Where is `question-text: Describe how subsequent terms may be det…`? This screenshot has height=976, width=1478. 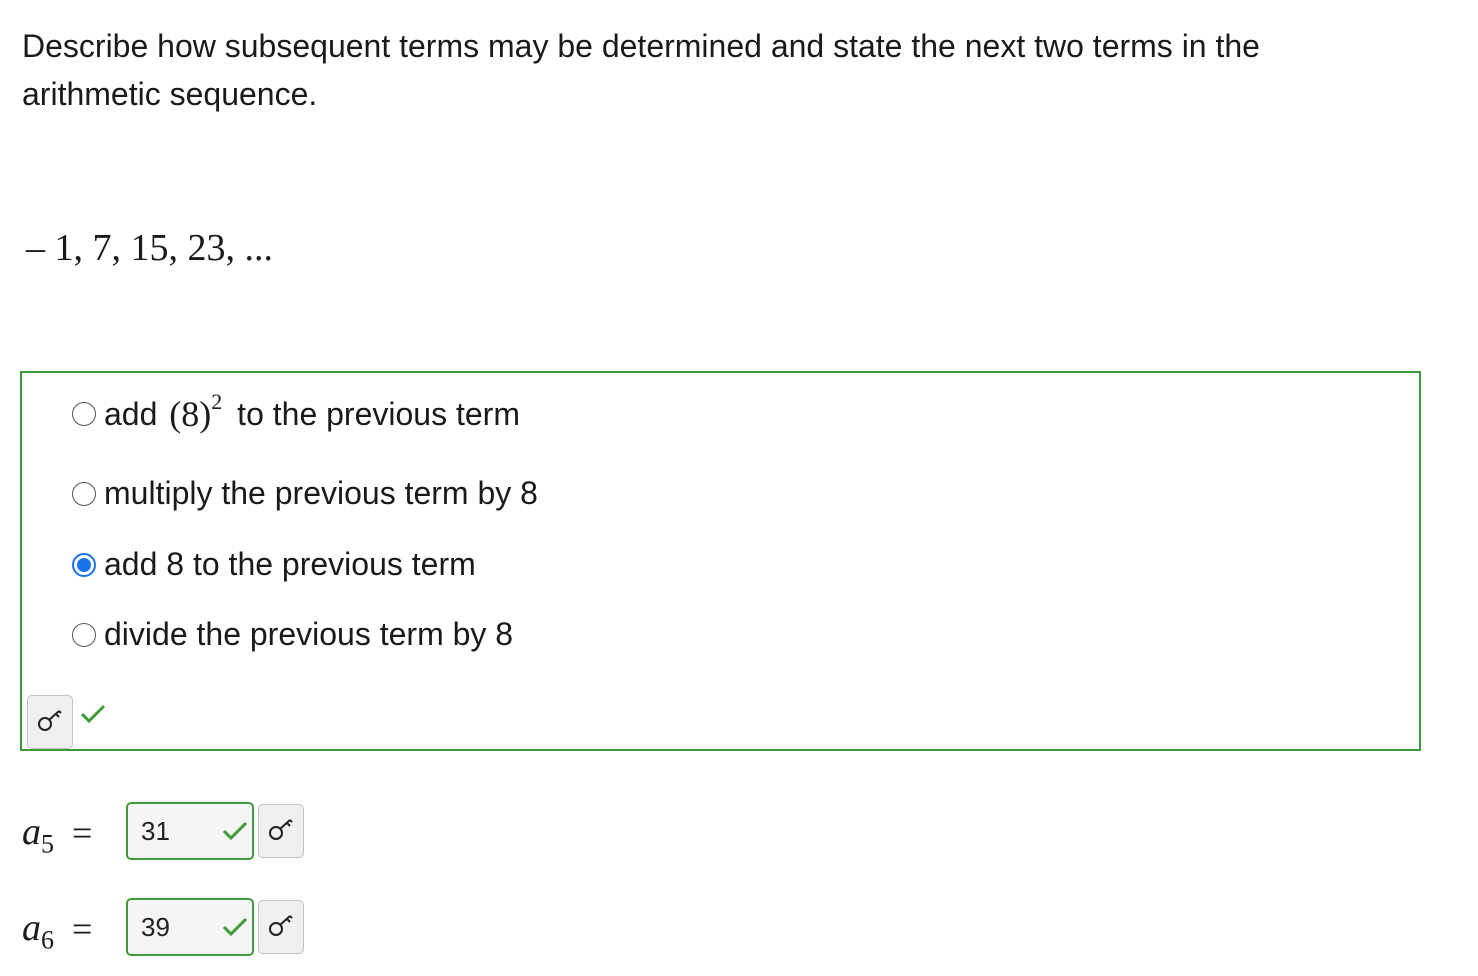
question-text: Describe how subsequent terms may be det… is located at coordinates (641, 70).